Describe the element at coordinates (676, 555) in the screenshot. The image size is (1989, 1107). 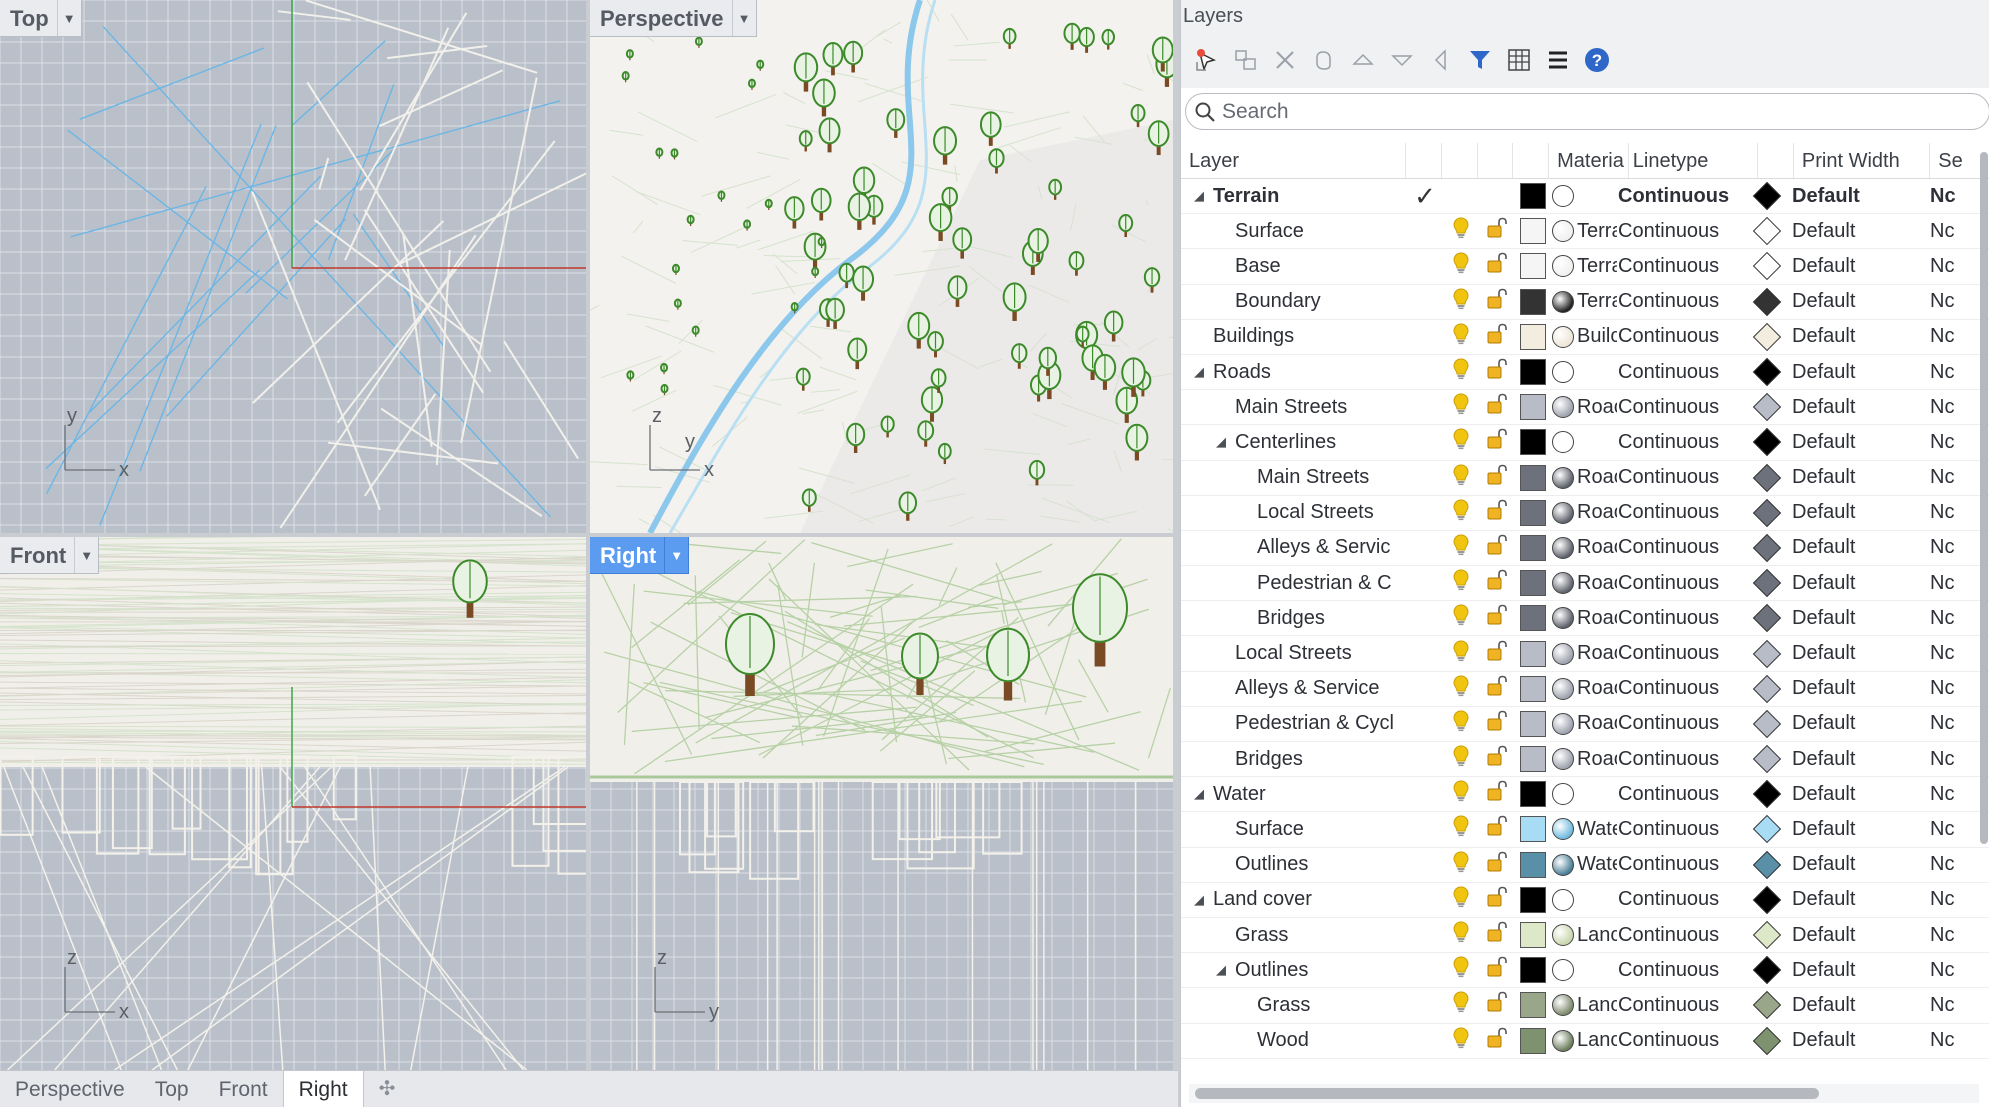
I see `chevron-down-icon: ▼` at that location.